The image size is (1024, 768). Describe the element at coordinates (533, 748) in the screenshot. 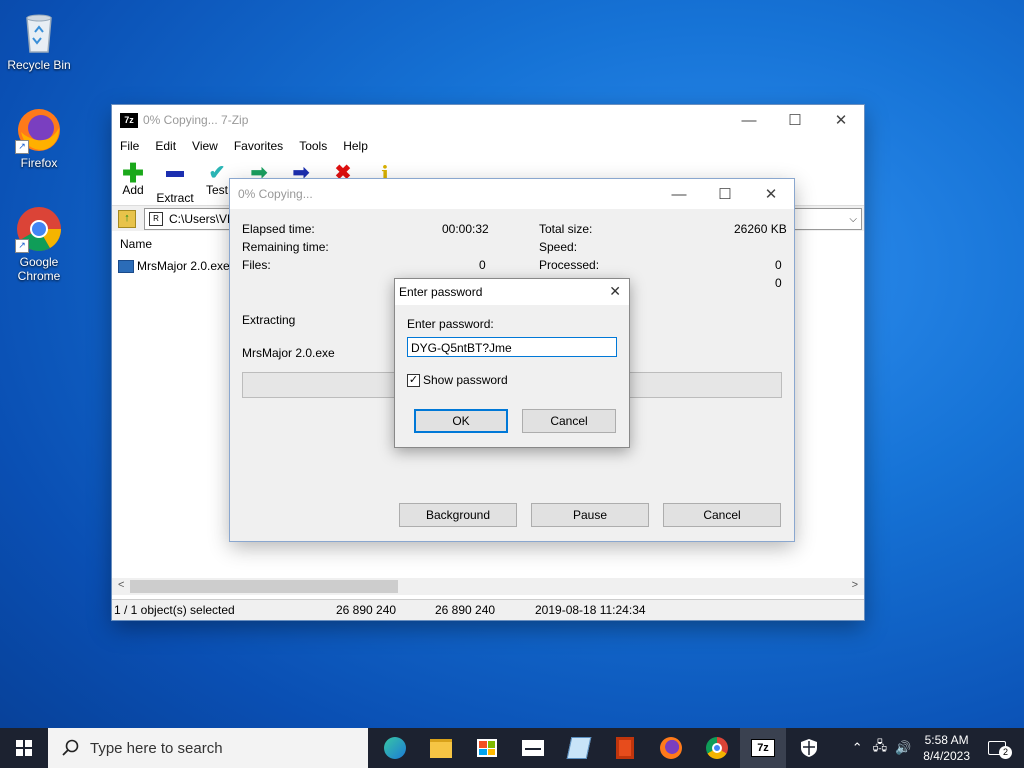

I see `mail-icon` at that location.